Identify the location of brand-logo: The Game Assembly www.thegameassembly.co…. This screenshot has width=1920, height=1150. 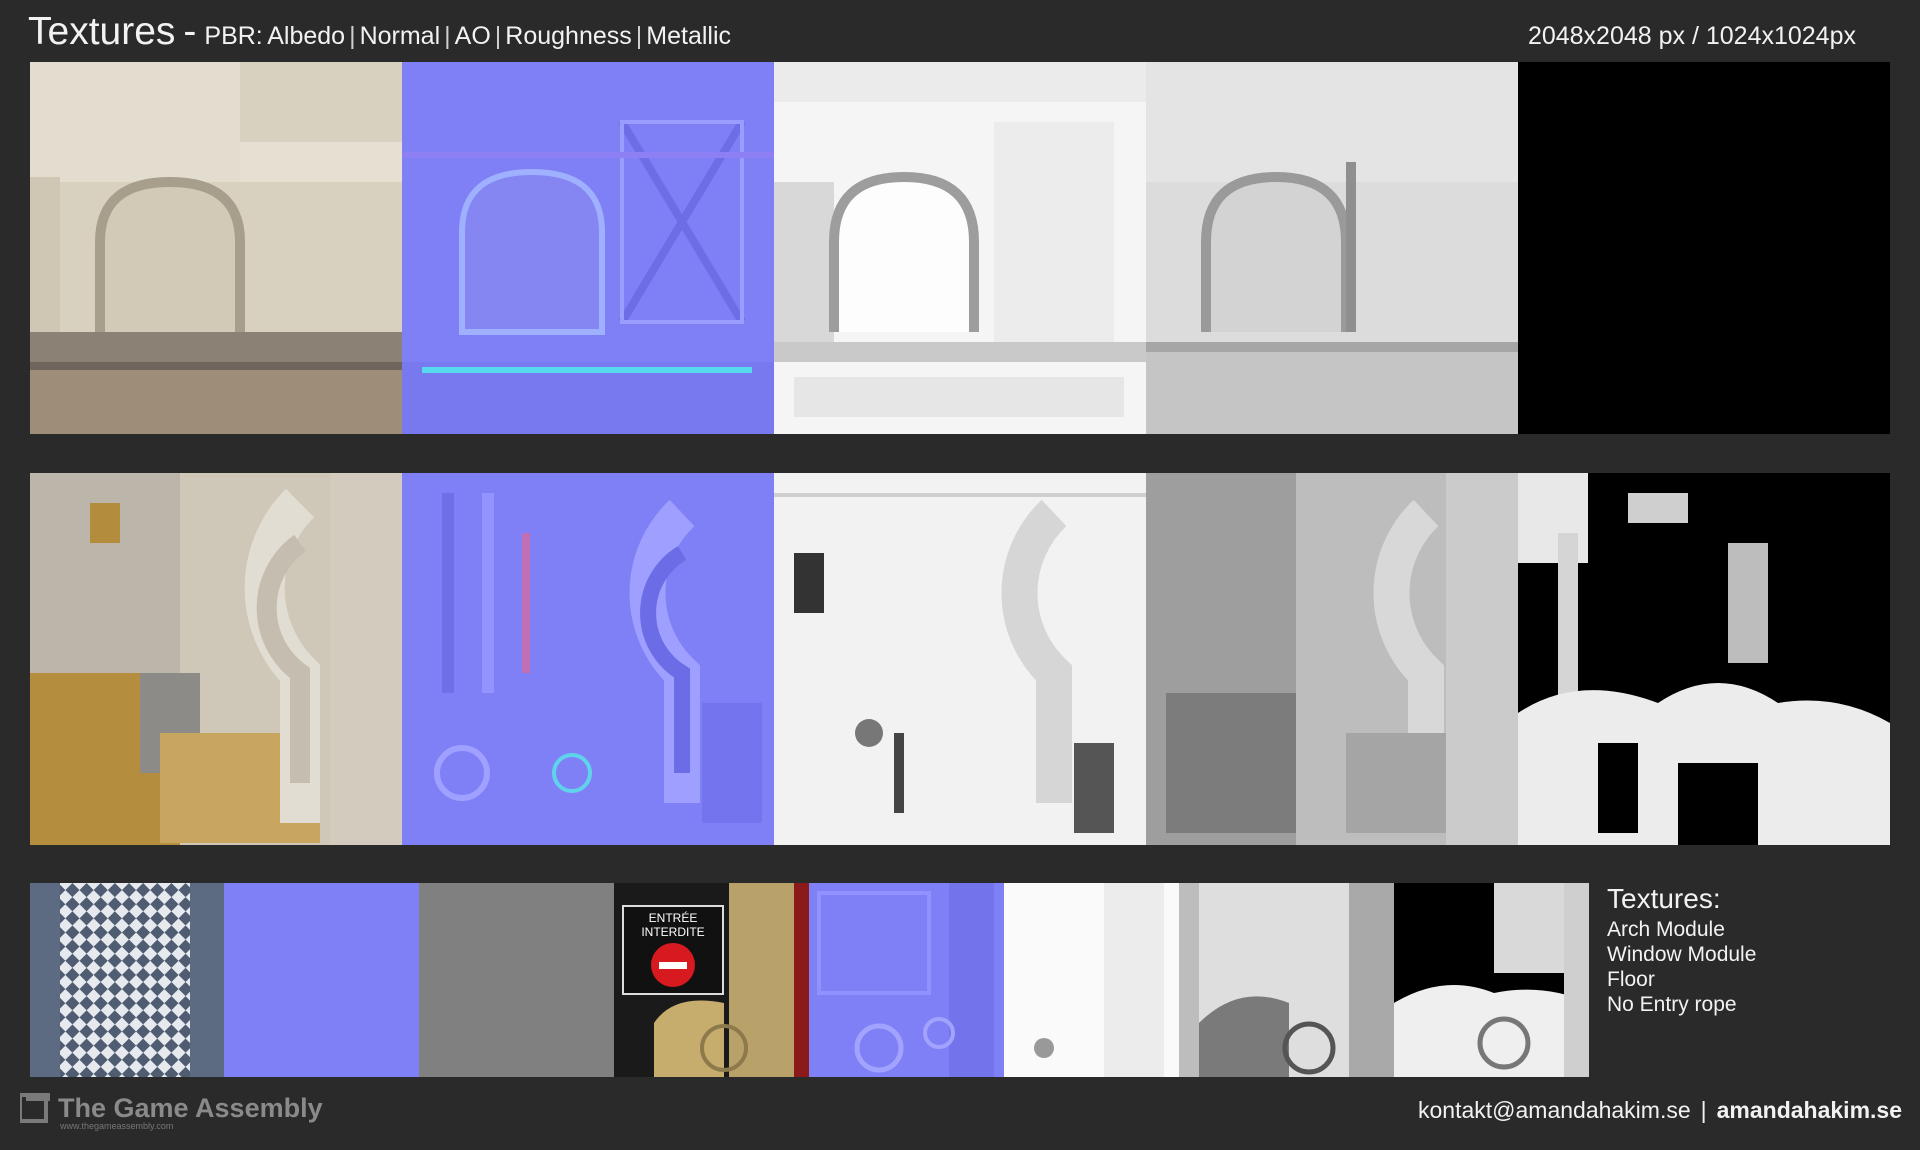
(171, 1112).